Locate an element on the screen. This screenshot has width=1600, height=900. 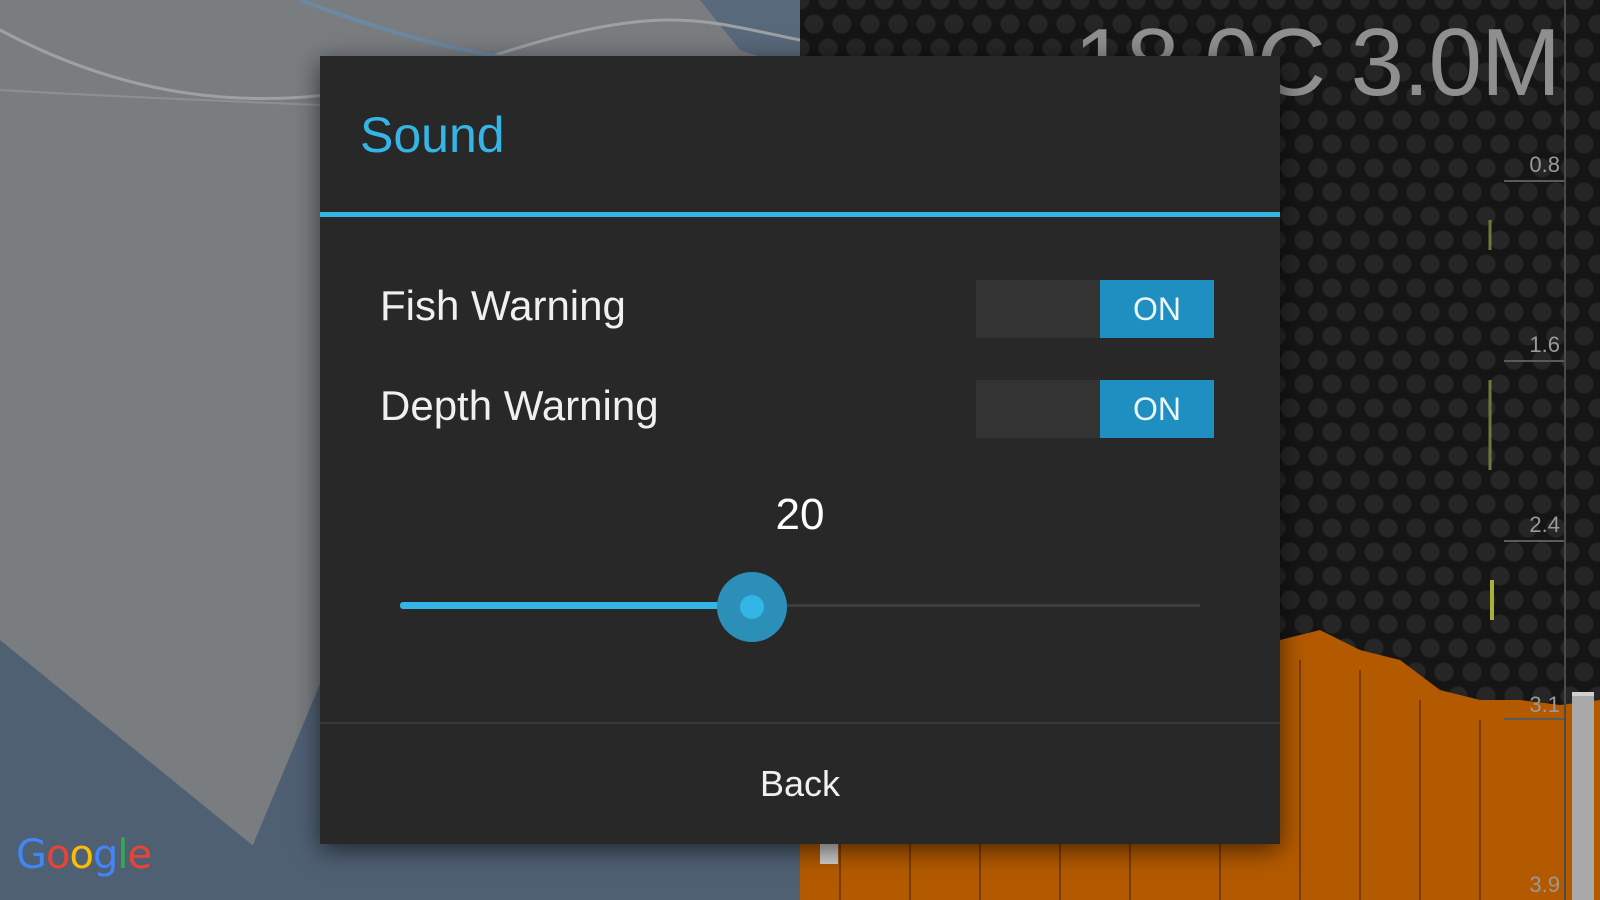
google-logo: Google is located at coordinates (84, 855).